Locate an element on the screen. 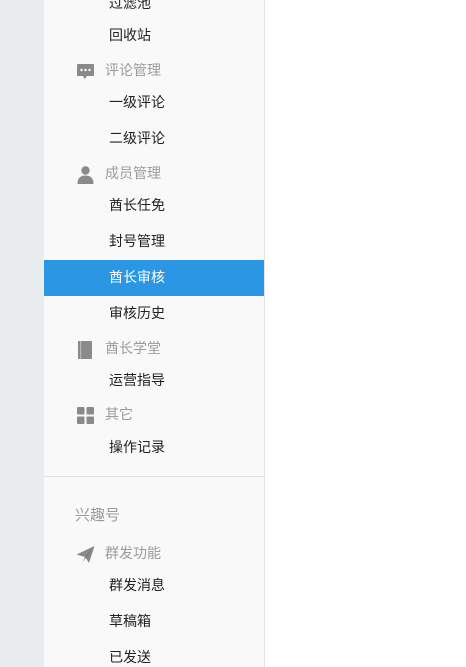 The image size is (466, 667). sidebar-item-label: 草稿箱 is located at coordinates (130, 622).